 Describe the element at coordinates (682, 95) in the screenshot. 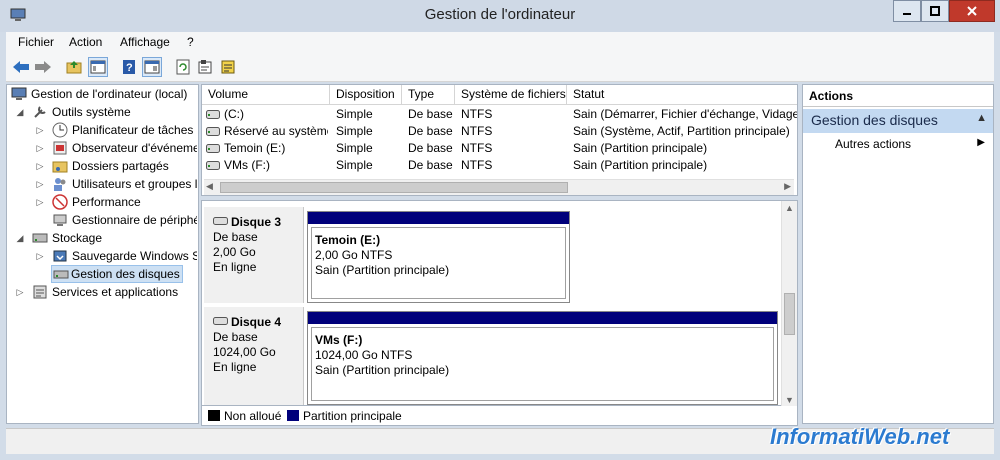

I see `col-header-statut: Statut` at that location.